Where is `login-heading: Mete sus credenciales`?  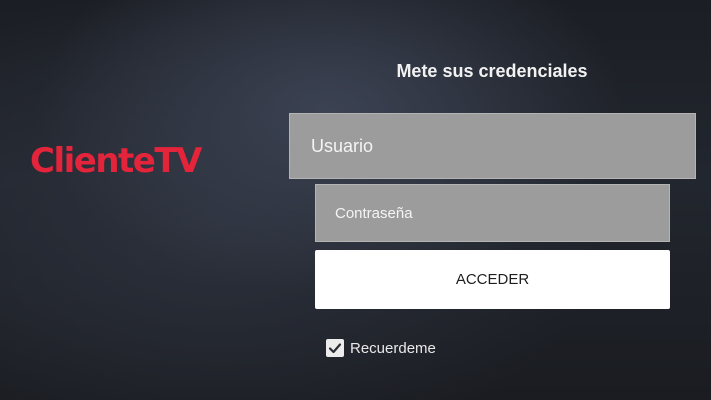
login-heading: Mete sus credenciales is located at coordinates (492, 71).